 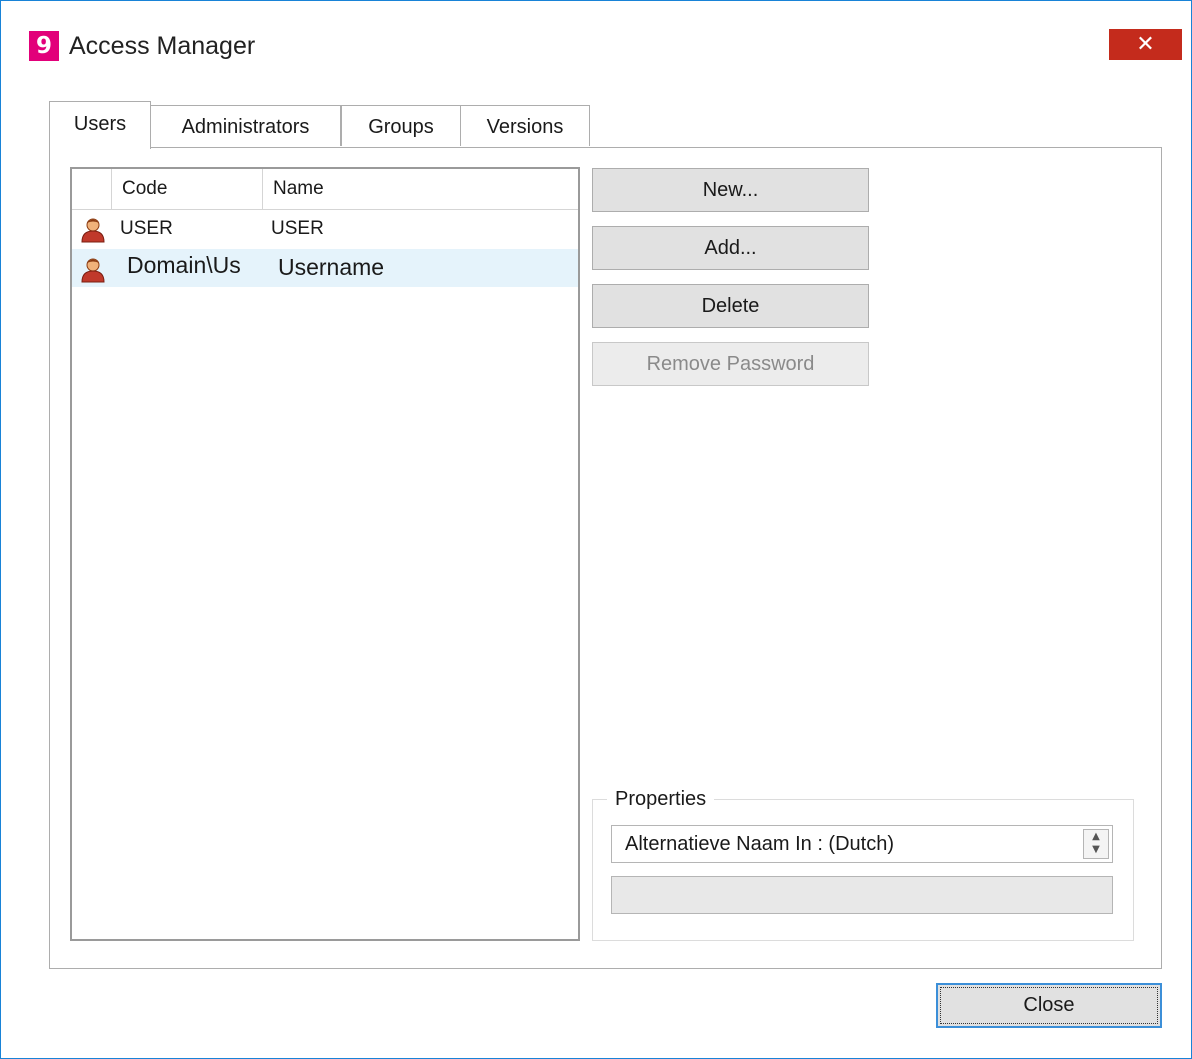 What do you see at coordinates (1049, 1005) in the screenshot?
I see `close-button: Close` at bounding box center [1049, 1005].